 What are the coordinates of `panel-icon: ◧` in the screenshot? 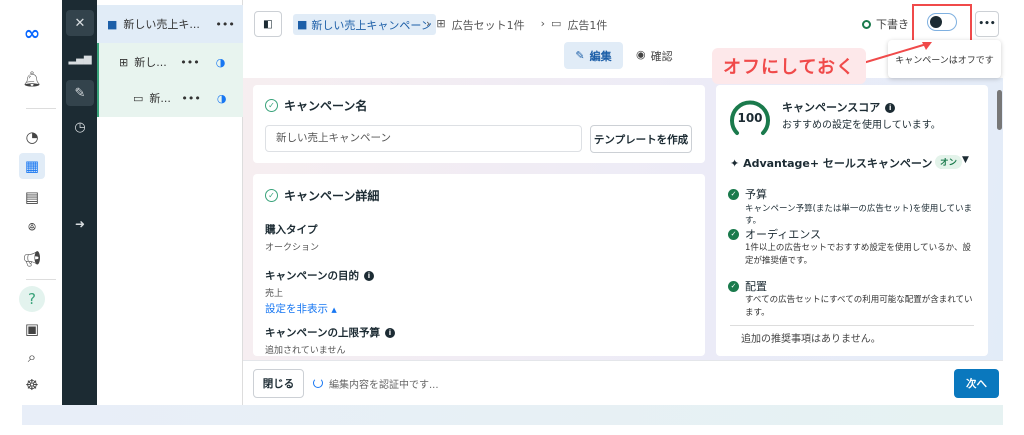 It's located at (268, 24).